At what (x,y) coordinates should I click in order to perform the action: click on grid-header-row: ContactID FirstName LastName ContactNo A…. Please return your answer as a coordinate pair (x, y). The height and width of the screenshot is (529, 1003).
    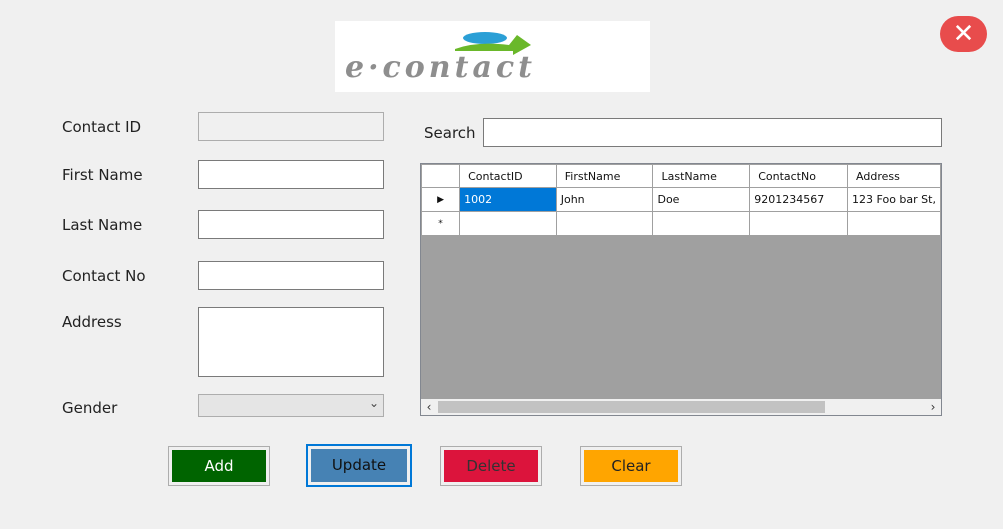
    Looking at the image, I should click on (681, 176).